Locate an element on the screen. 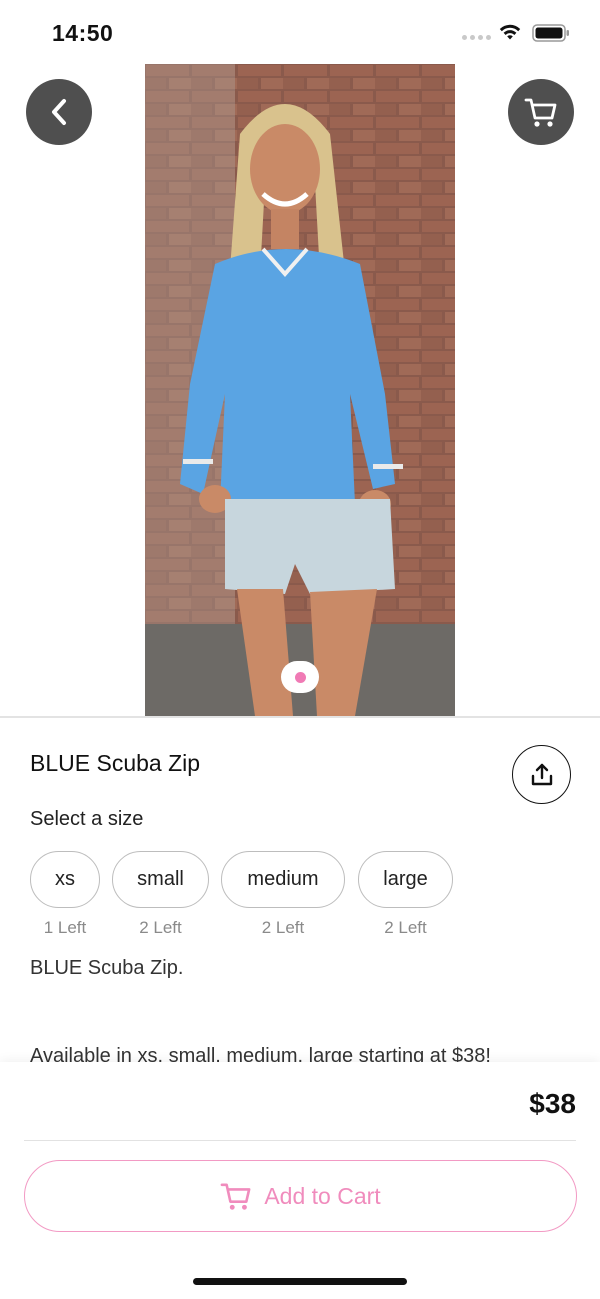  cart-button is located at coordinates (541, 112).